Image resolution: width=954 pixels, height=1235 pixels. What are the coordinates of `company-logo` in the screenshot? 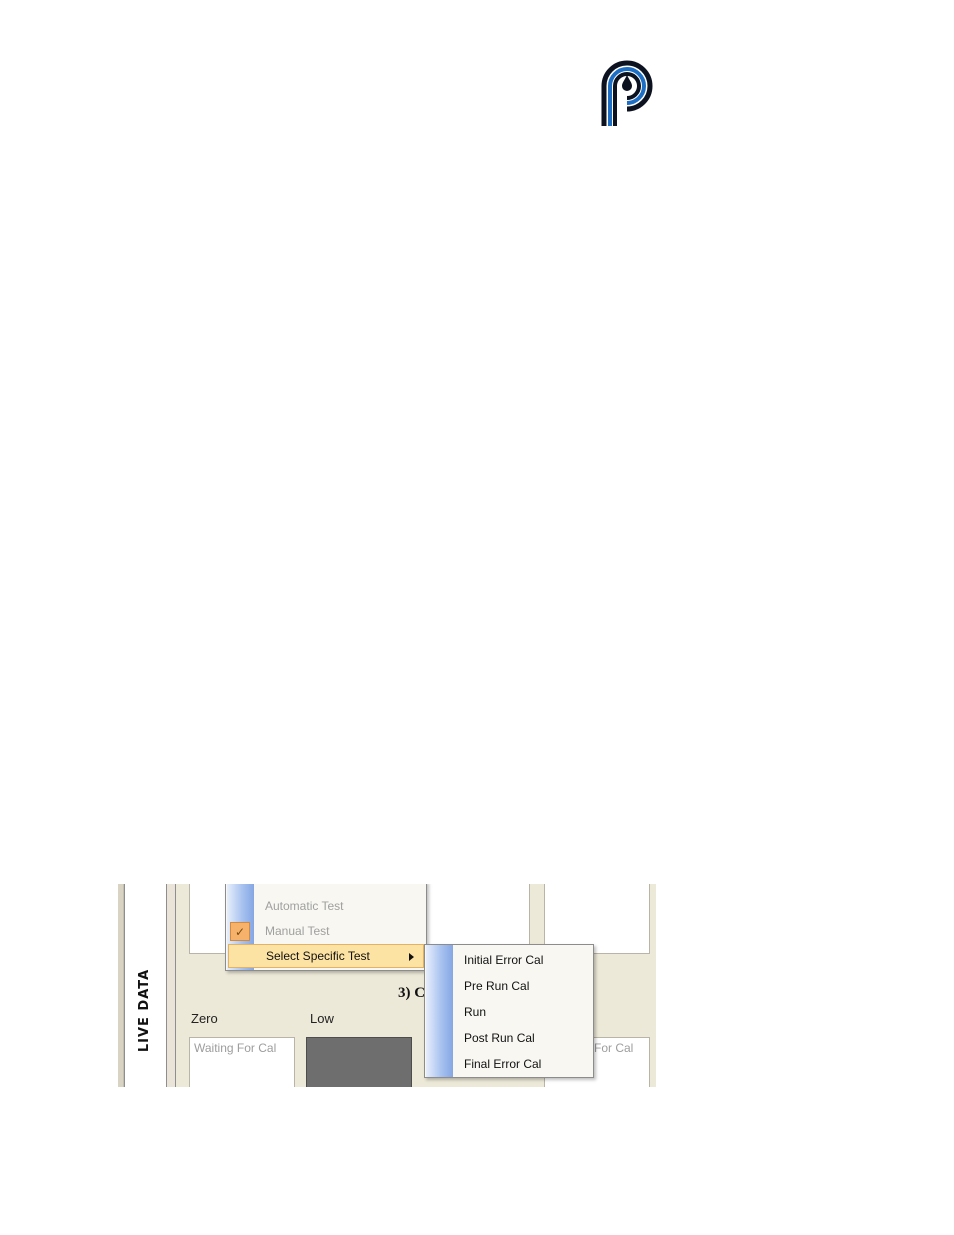 It's located at (627, 92).